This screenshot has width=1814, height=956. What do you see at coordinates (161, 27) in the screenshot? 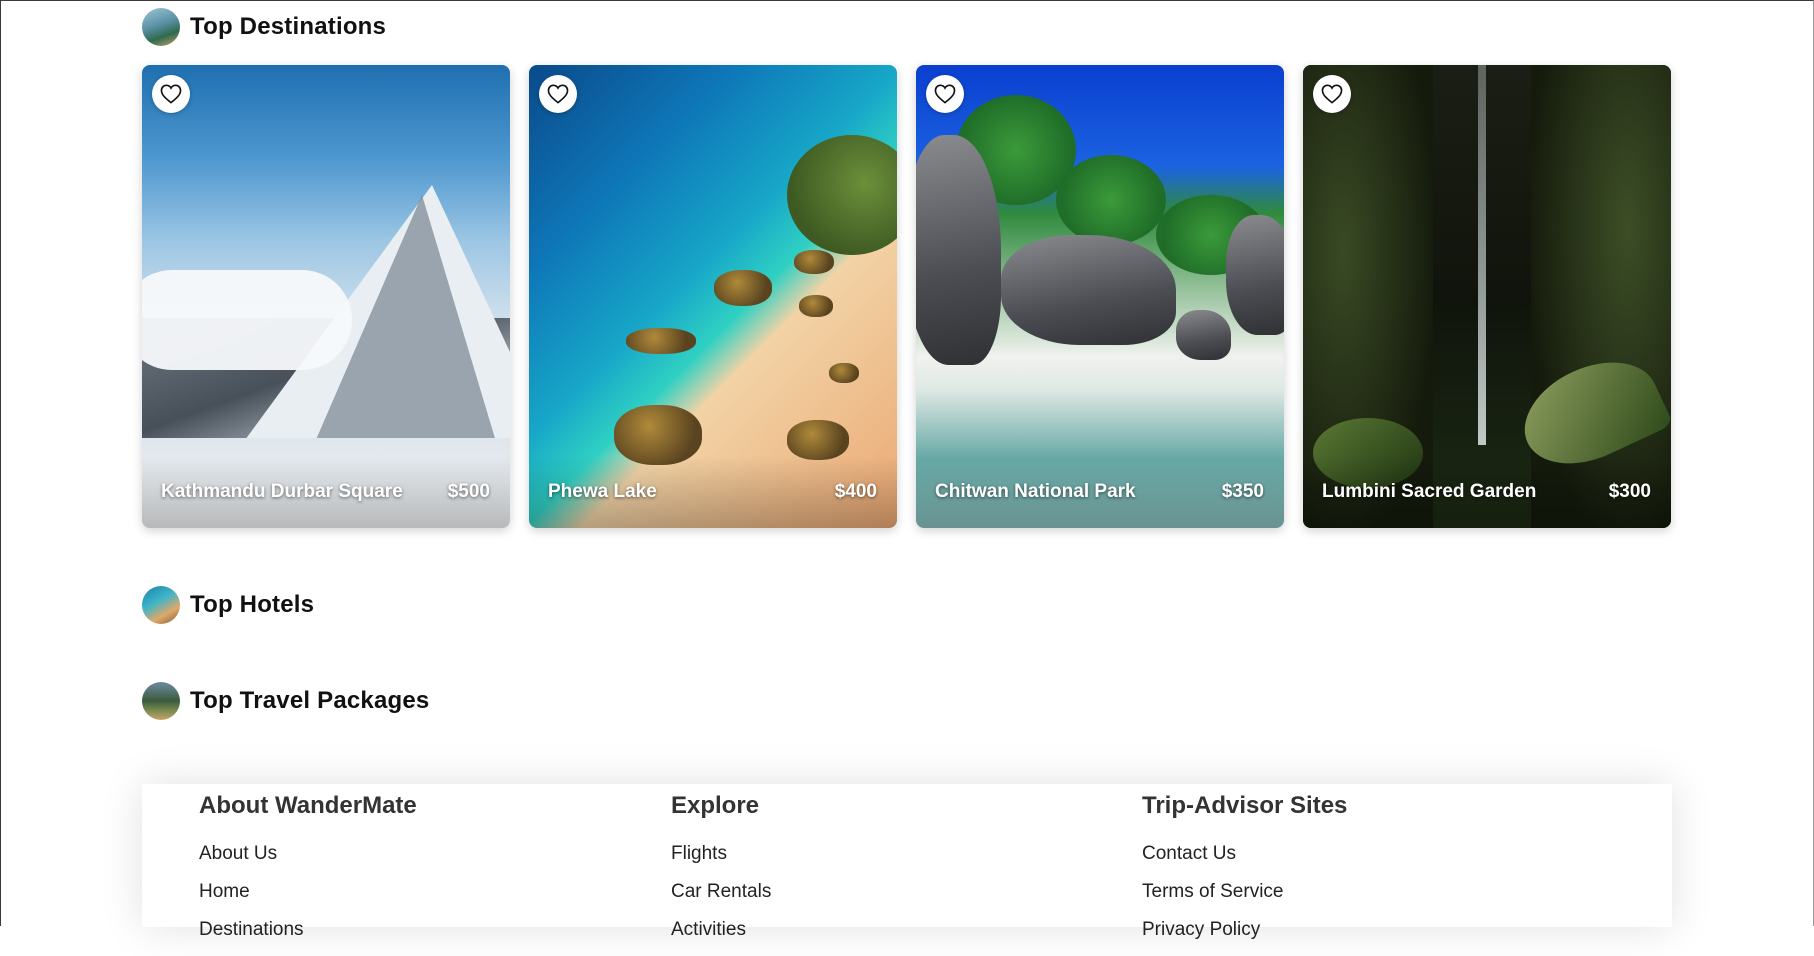
I see `destinations-thumbnail` at bounding box center [161, 27].